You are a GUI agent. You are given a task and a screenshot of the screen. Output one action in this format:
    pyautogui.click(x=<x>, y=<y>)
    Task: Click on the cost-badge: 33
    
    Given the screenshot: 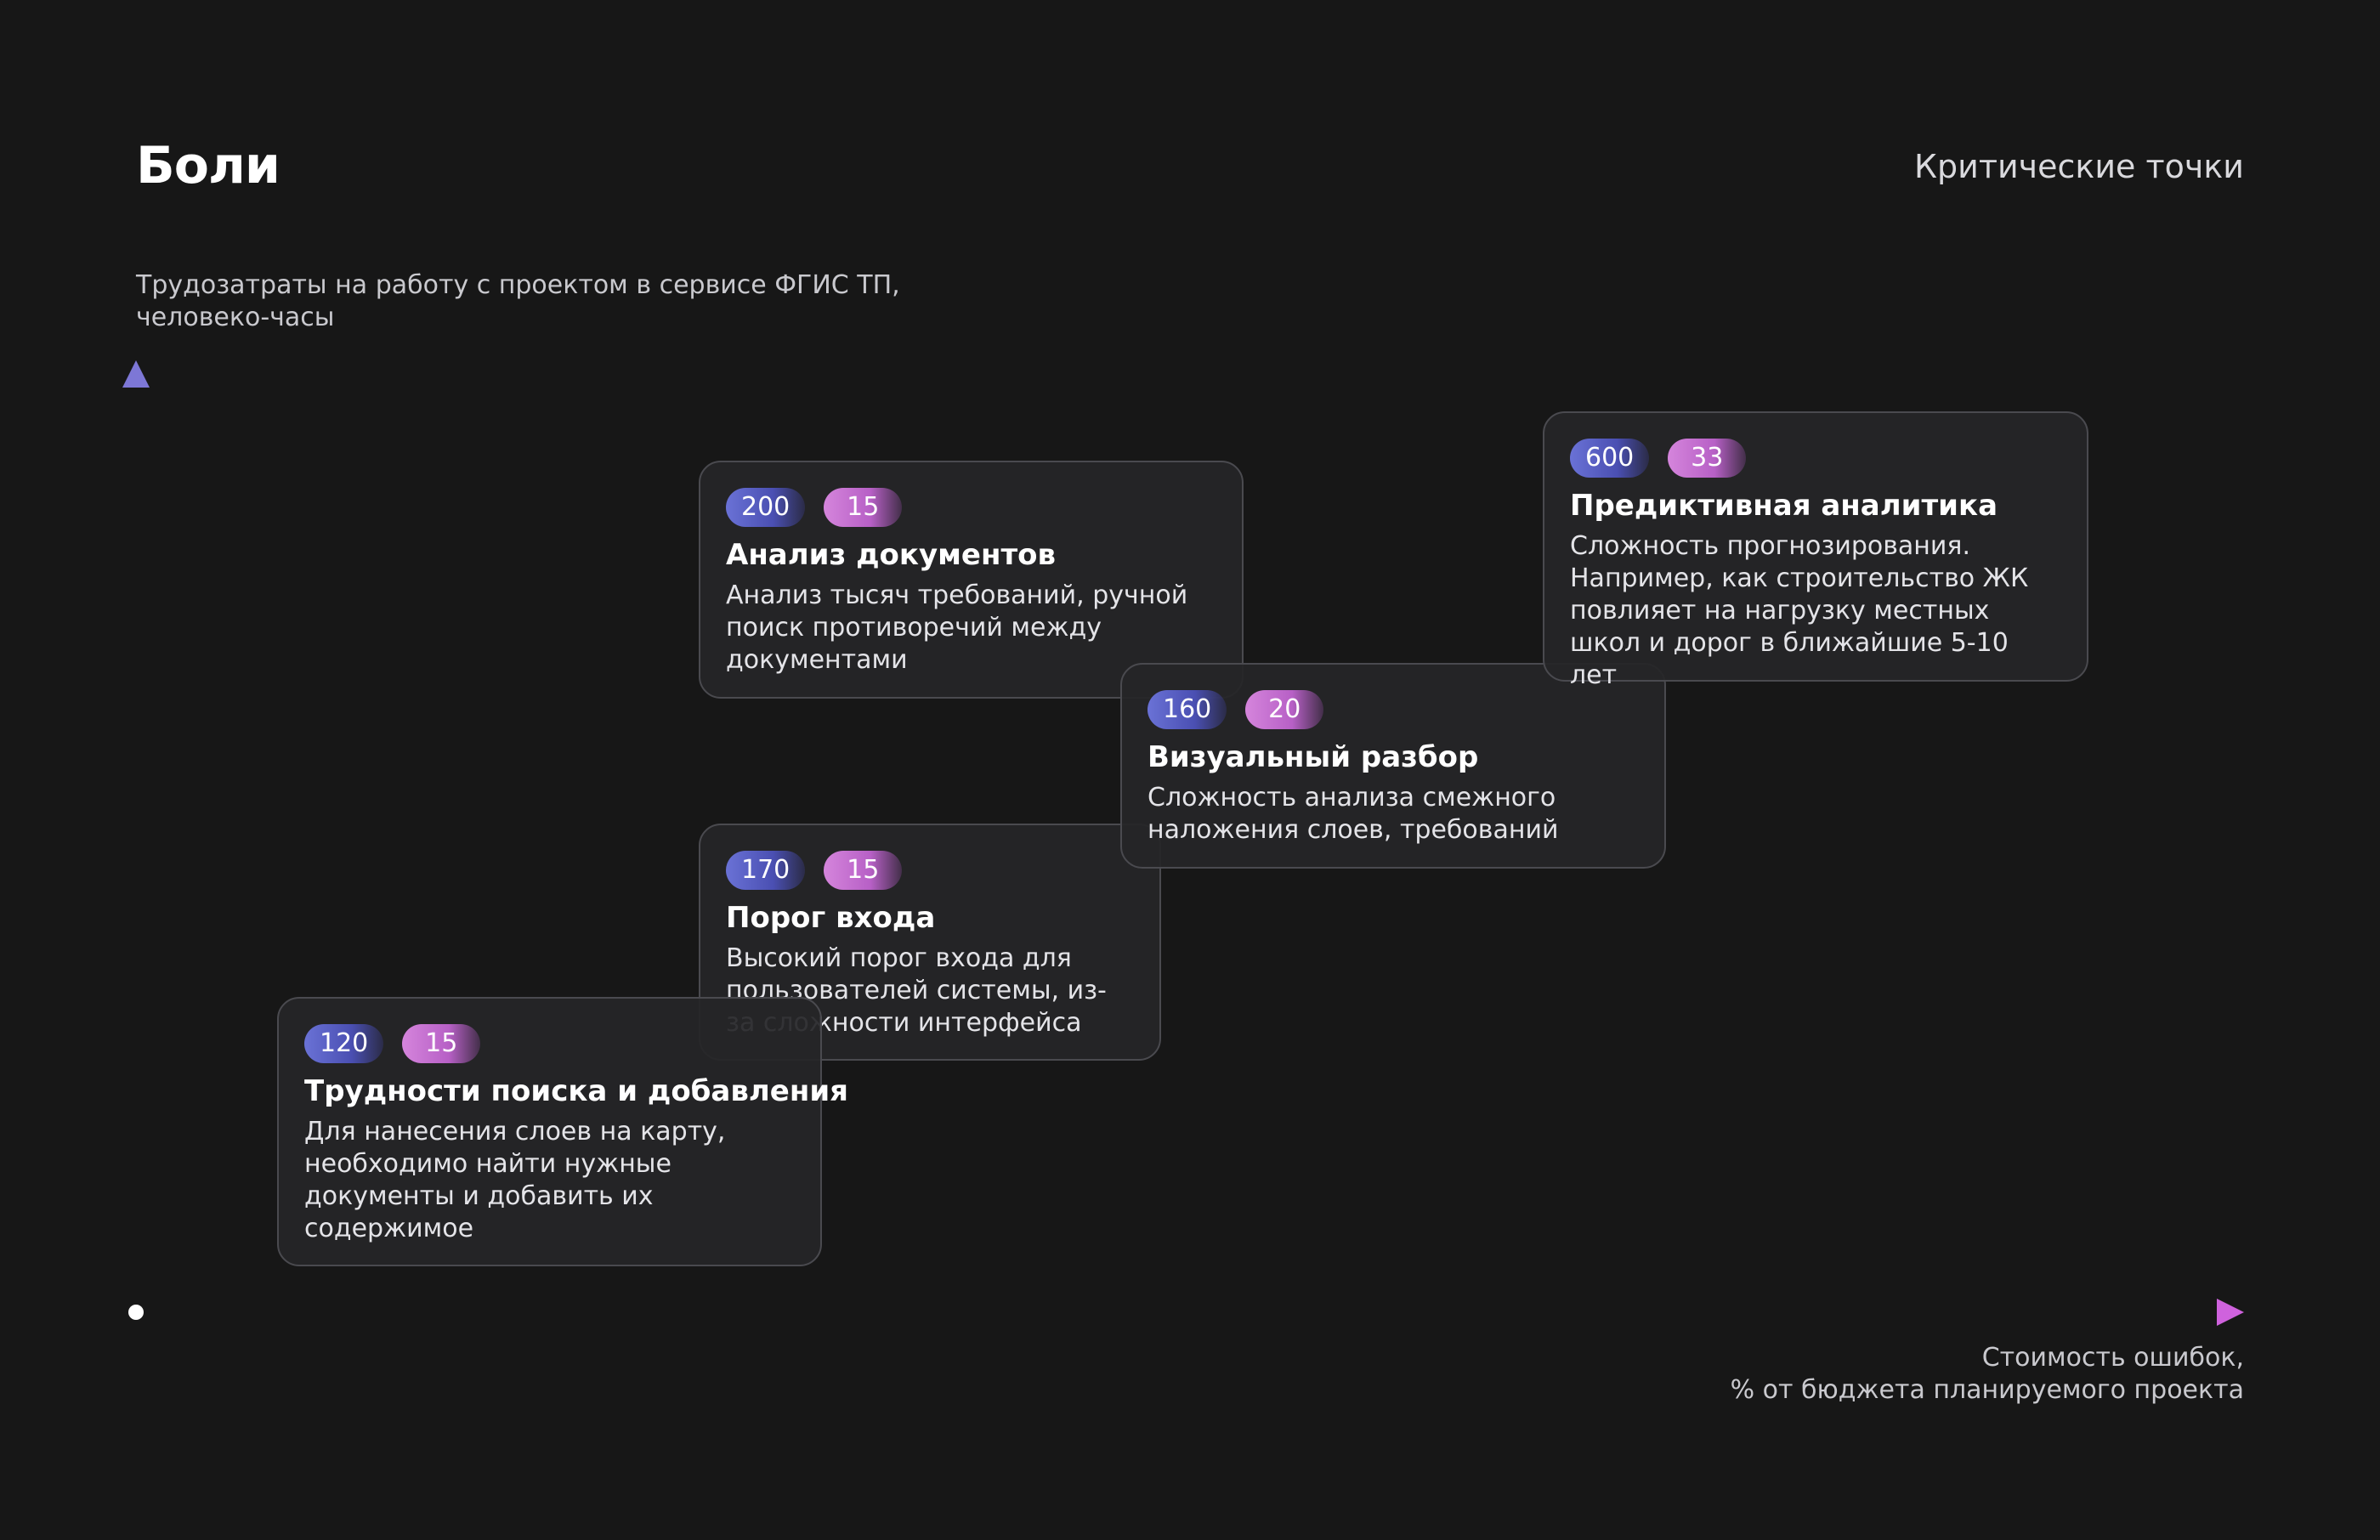 What is the action you would take?
    pyautogui.click(x=1707, y=458)
    